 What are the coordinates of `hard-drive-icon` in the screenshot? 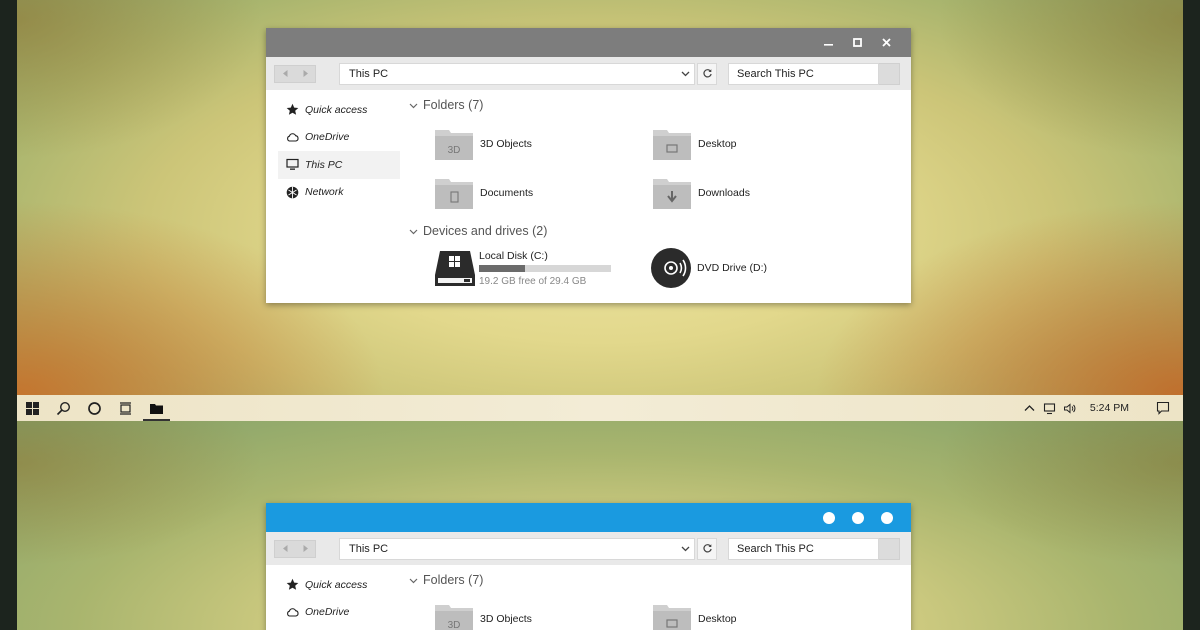 It's located at (455, 268).